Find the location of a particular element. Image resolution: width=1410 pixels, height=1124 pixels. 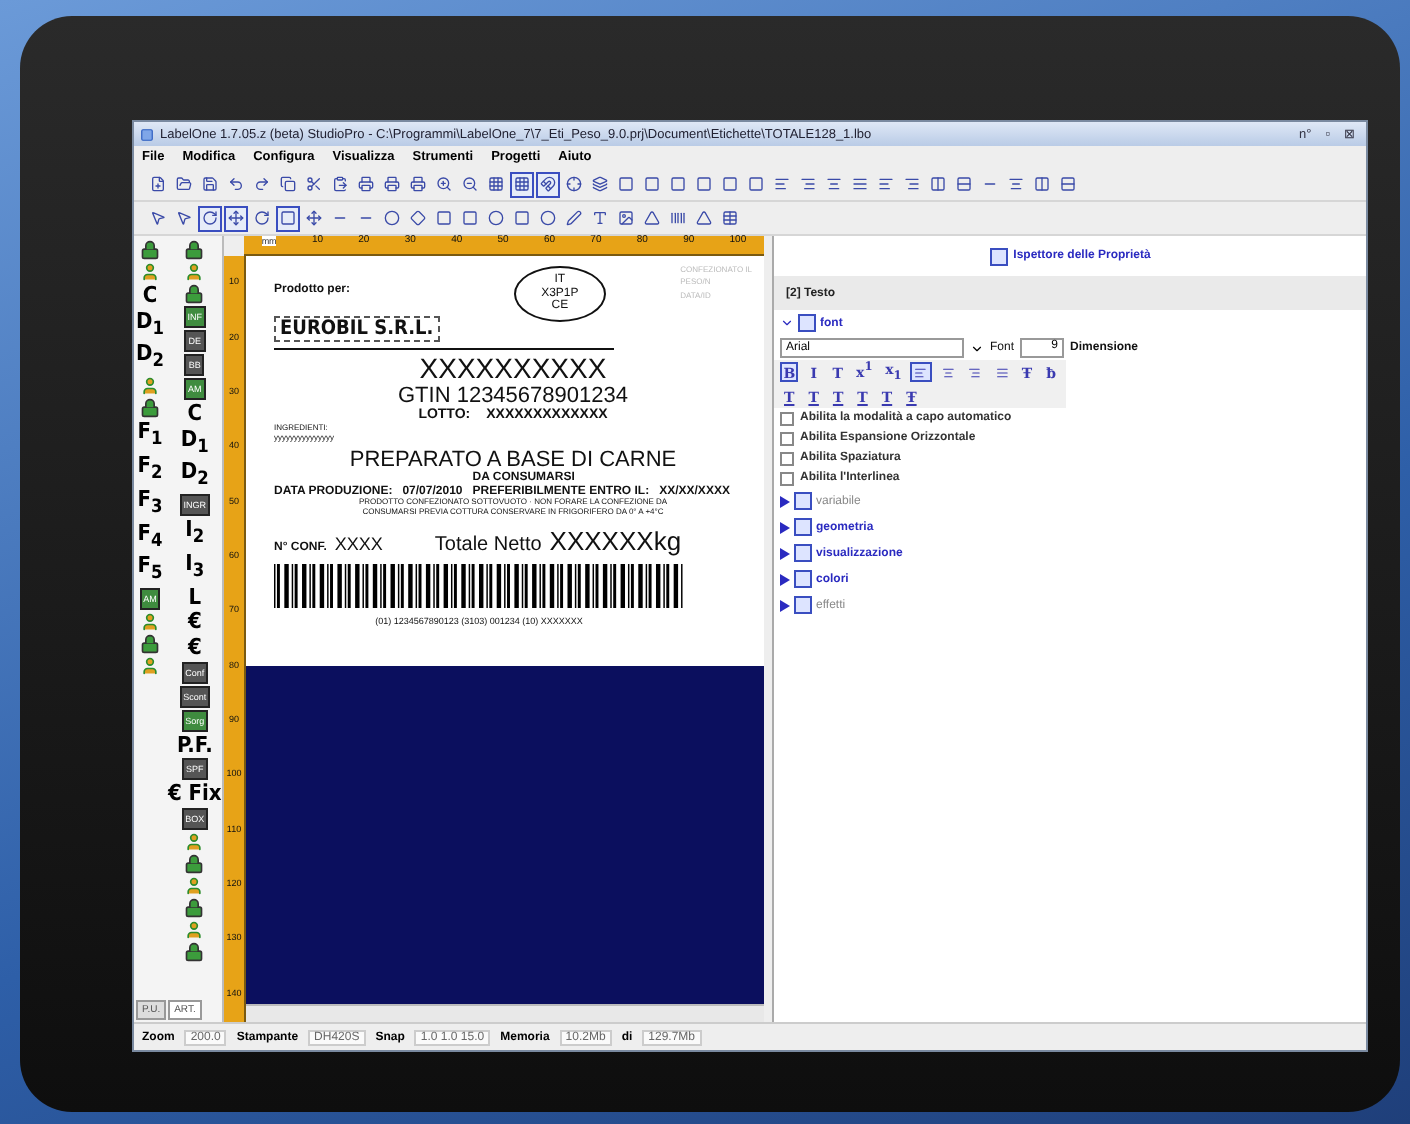

collapse-icon is located at coordinates (785, 527).